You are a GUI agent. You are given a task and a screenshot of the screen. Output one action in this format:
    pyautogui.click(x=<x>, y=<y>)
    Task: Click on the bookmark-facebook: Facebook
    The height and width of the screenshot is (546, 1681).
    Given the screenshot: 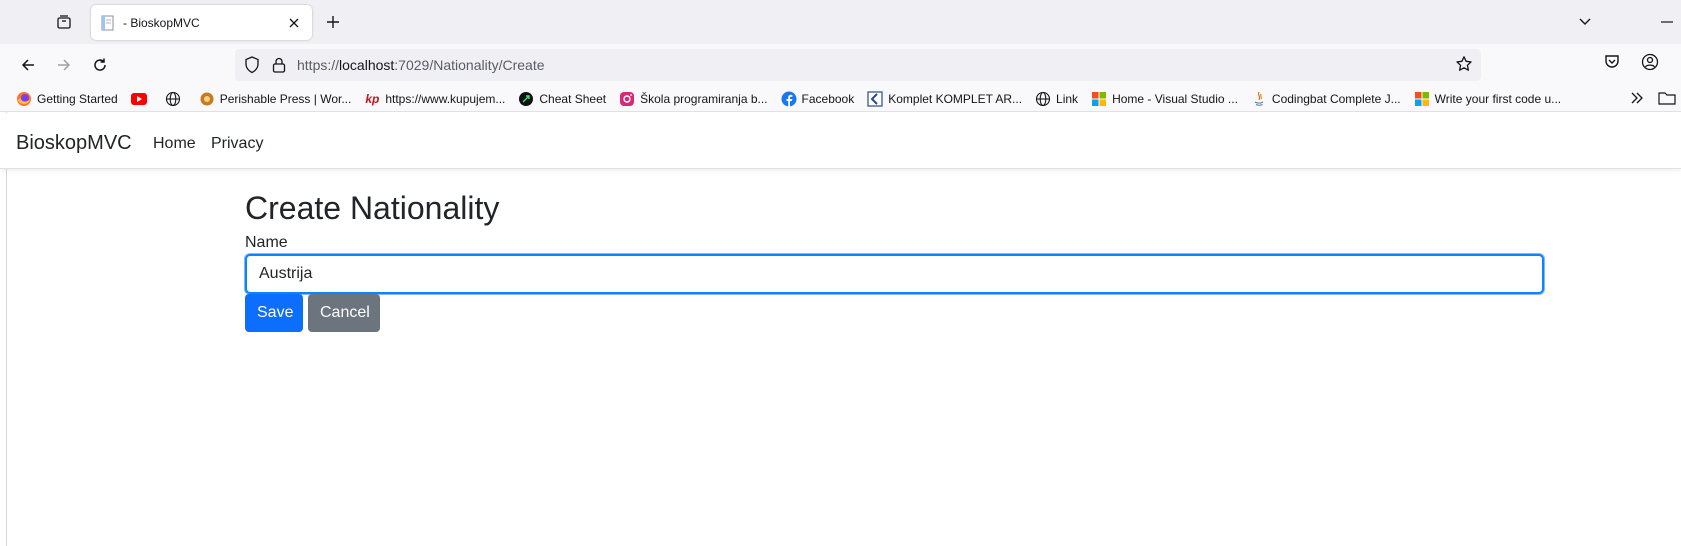 What is the action you would take?
    pyautogui.click(x=818, y=99)
    